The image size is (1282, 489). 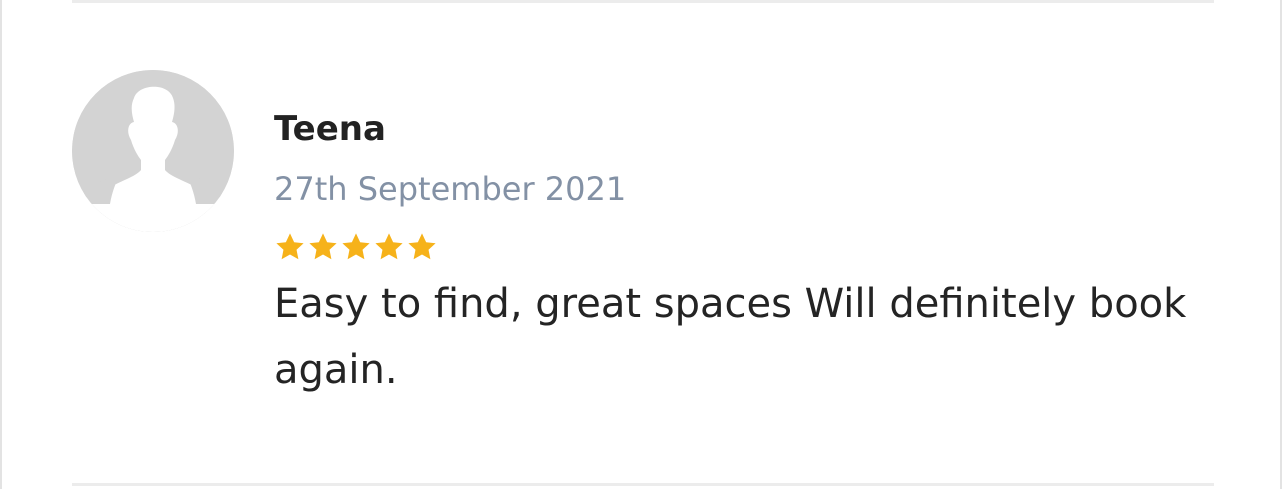 What do you see at coordinates (330, 129) in the screenshot?
I see `reviewer-name: Teena` at bounding box center [330, 129].